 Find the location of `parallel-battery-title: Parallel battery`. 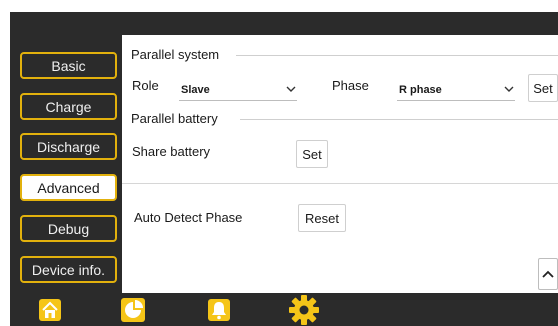

parallel-battery-title: Parallel battery is located at coordinates (174, 118).